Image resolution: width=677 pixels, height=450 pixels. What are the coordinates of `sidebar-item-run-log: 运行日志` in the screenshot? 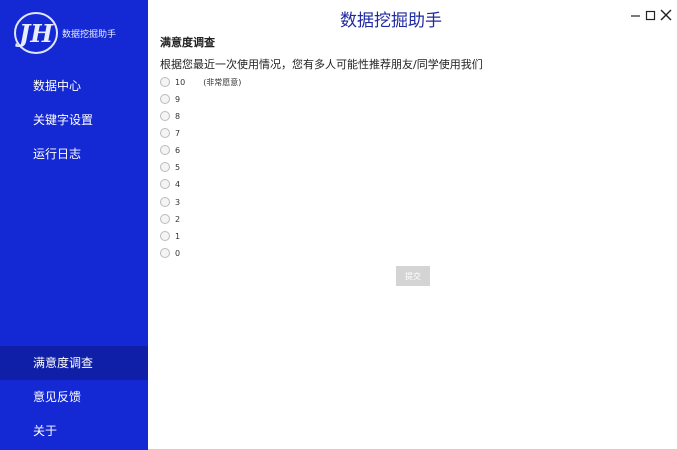 It's located at (74, 154).